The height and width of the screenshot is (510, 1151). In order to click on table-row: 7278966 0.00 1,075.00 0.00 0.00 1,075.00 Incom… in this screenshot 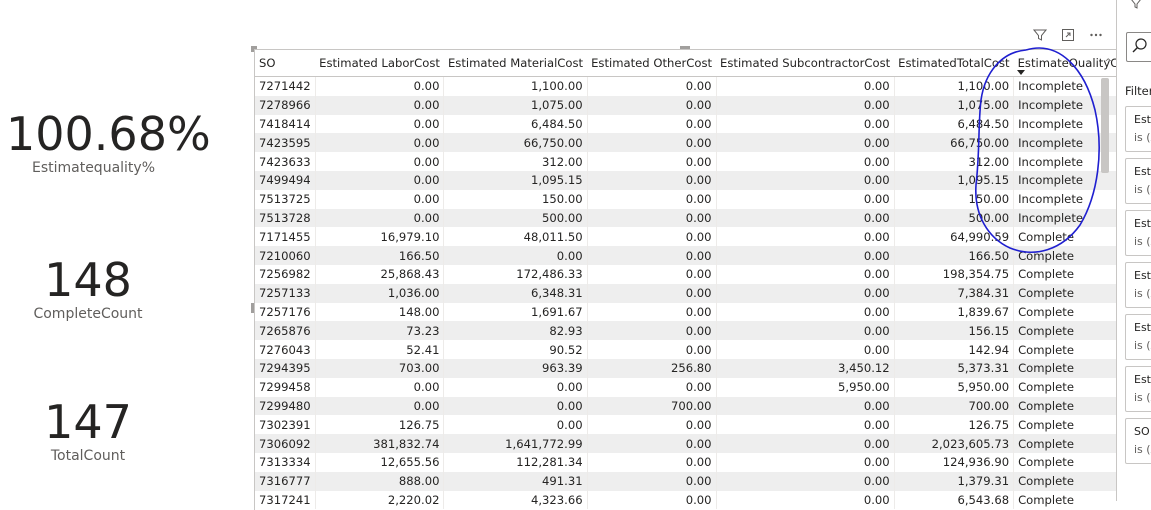, I will do `click(685, 105)`.